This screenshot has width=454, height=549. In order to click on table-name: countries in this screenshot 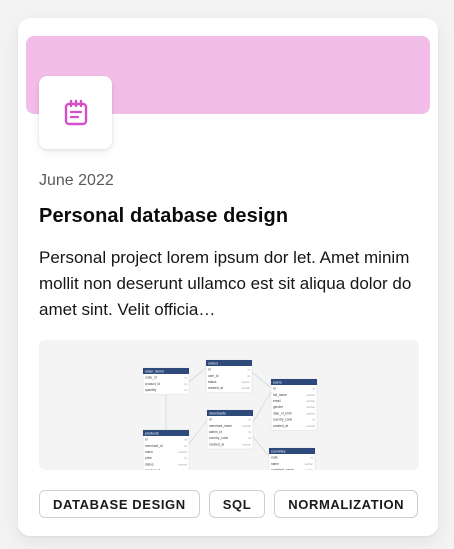, I will do `click(278, 452)`.